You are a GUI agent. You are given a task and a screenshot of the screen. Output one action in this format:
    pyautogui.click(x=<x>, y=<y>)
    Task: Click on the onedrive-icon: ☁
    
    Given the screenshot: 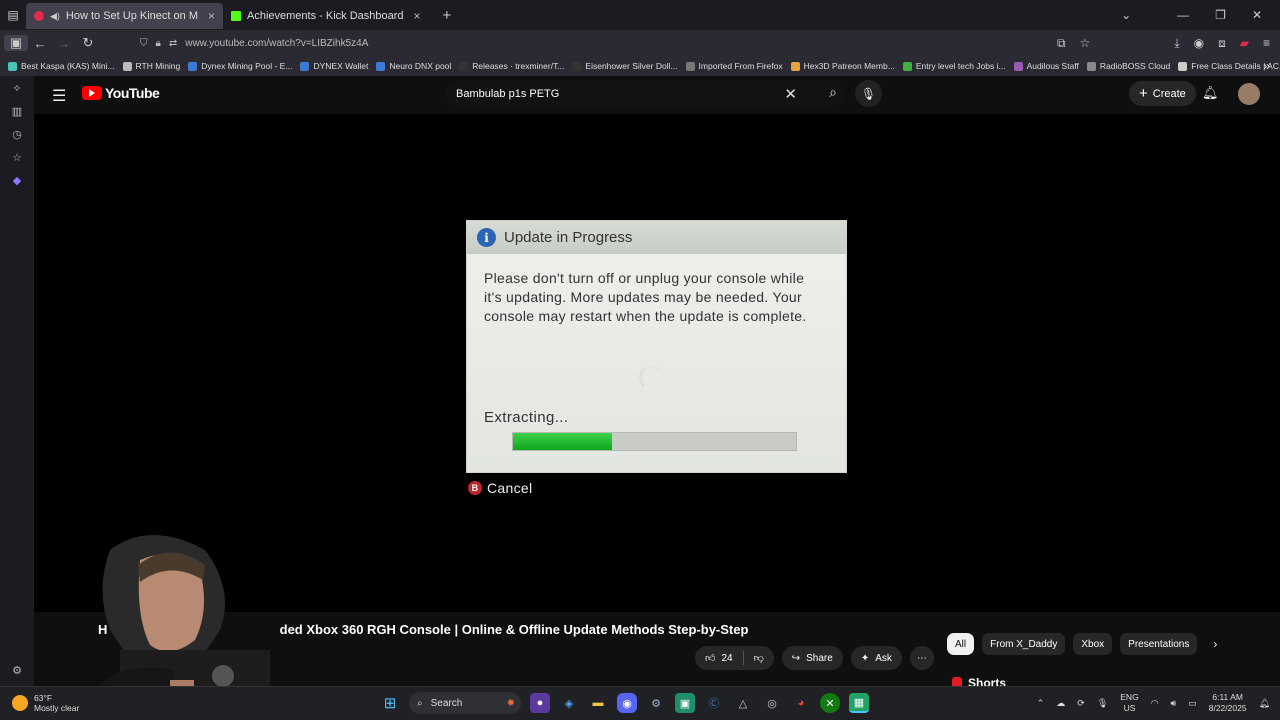 What is the action you would take?
    pyautogui.click(x=1060, y=703)
    